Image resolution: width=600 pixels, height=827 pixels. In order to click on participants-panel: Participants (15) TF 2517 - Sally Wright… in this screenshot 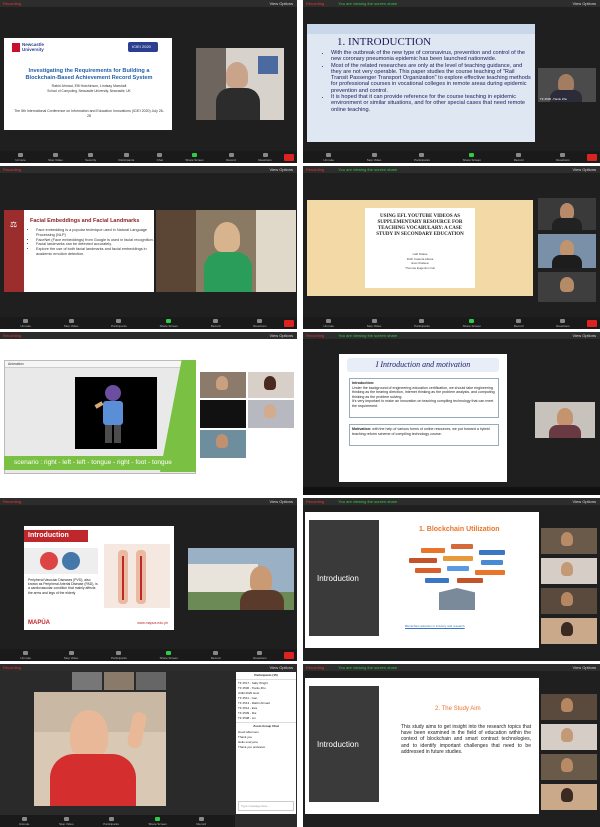, I will do `click(266, 743)`.